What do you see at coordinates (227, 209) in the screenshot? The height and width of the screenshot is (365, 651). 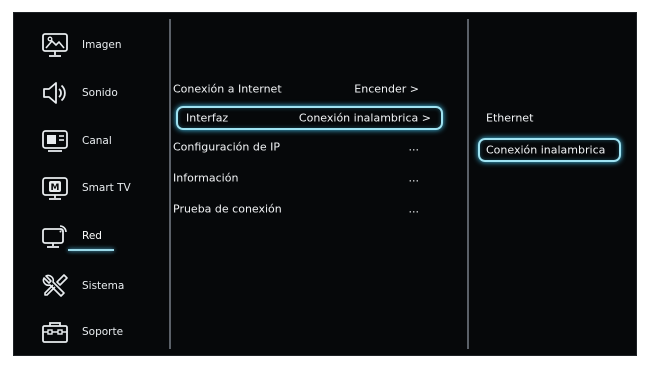 I see `menu-row-label: Prueba de conexión` at bounding box center [227, 209].